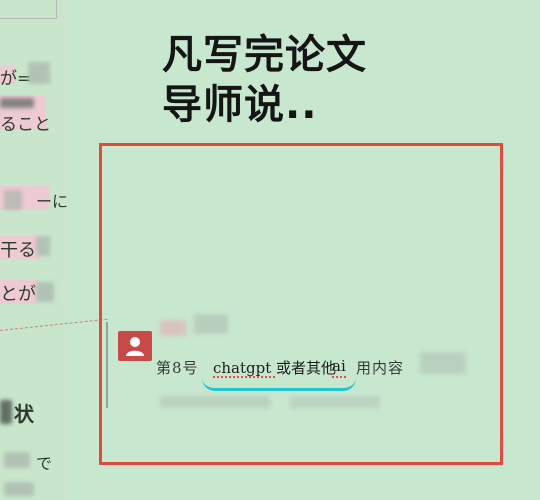  What do you see at coordinates (24, 414) in the screenshot?
I see `doc-text-line: 状` at bounding box center [24, 414].